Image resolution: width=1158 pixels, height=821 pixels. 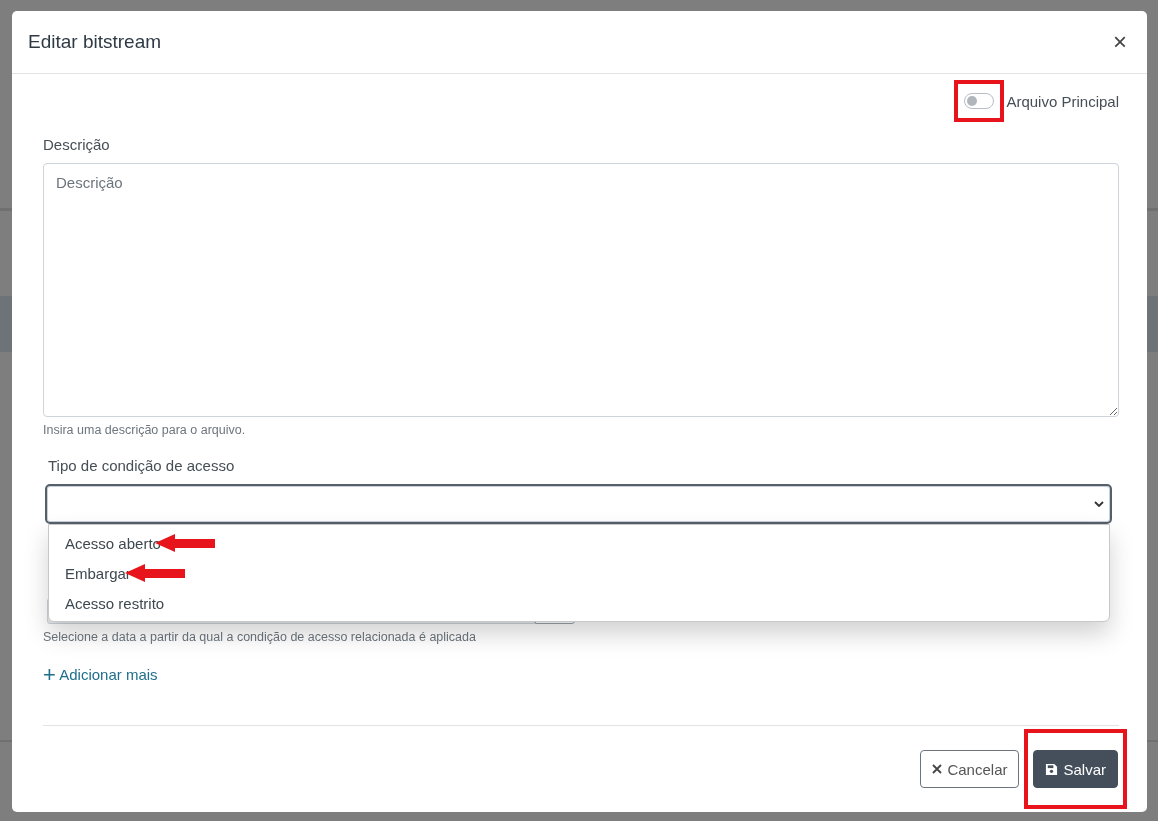 What do you see at coordinates (1075, 769) in the screenshot?
I see `save-button: Salvar` at bounding box center [1075, 769].